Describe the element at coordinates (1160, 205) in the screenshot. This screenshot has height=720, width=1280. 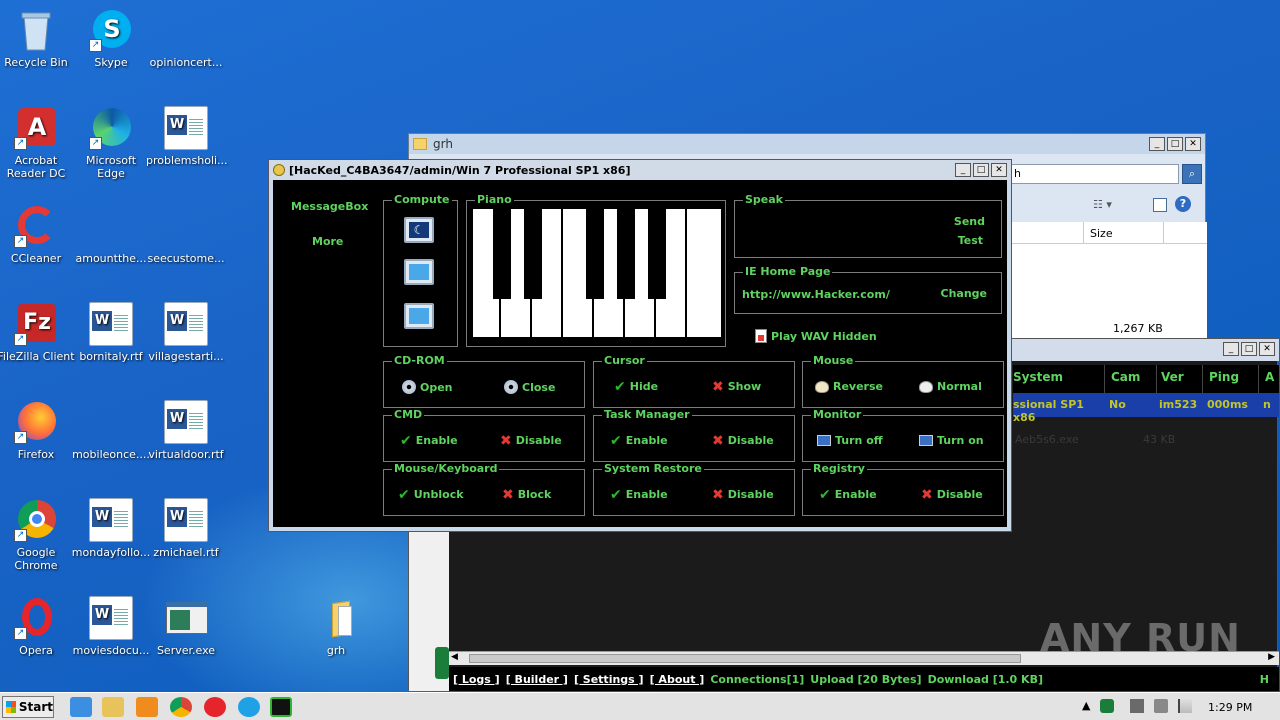
I see `preview-pane-icon` at that location.